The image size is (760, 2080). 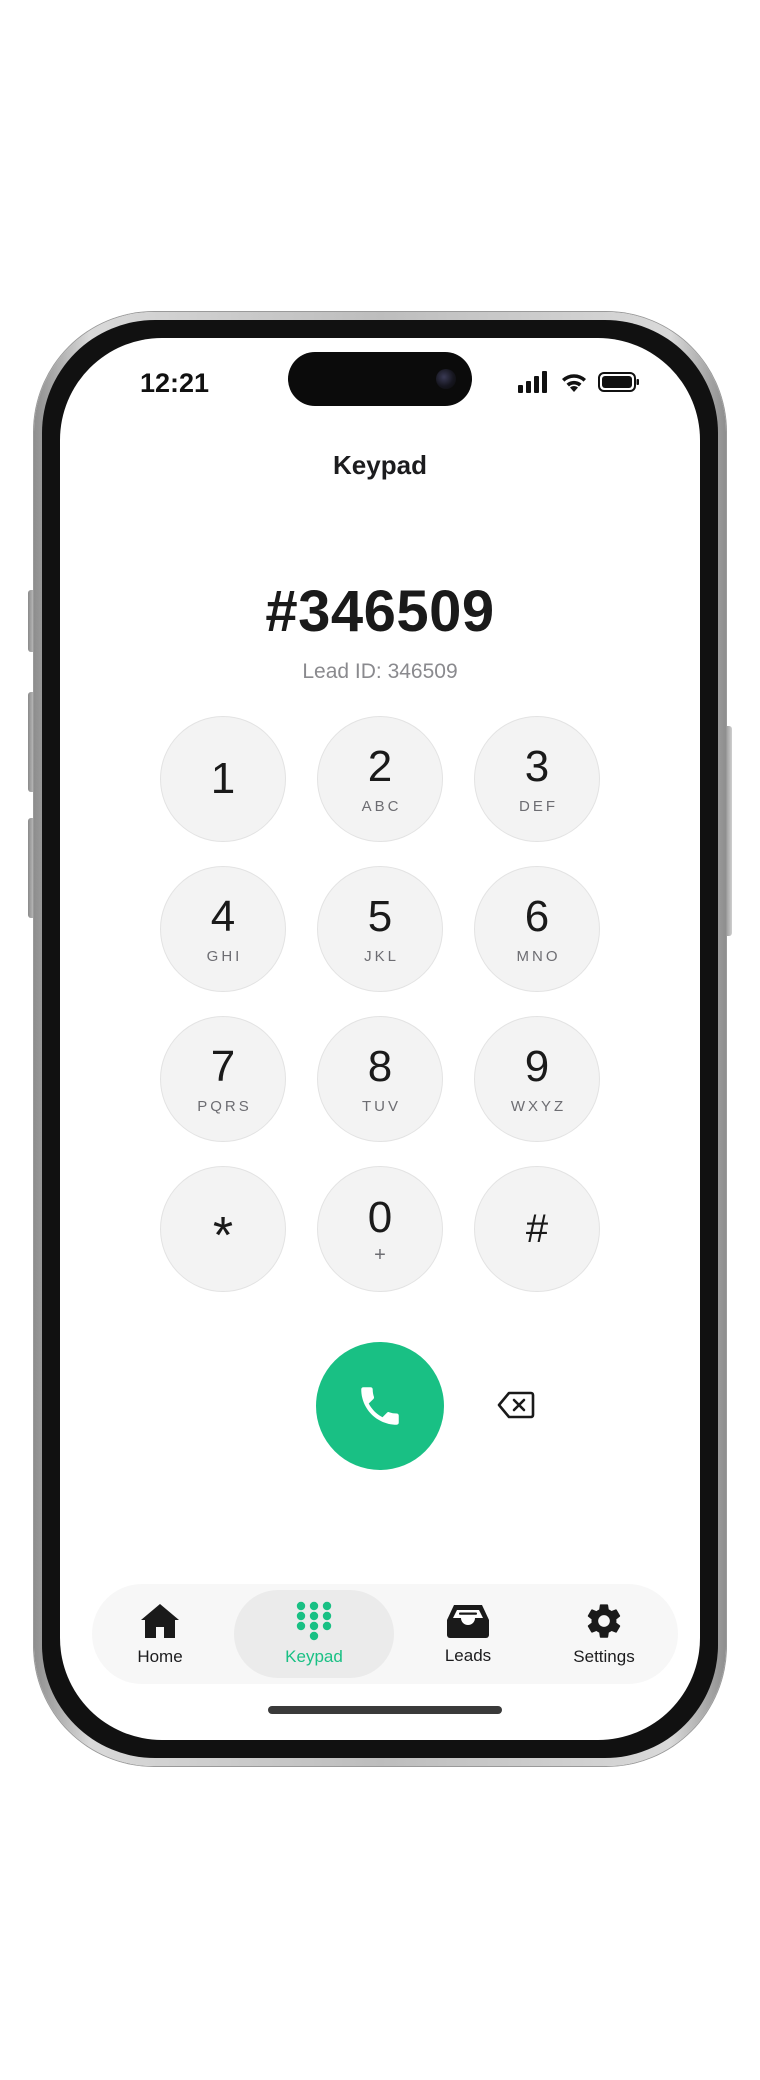 I want to click on key-2: 2 ABC, so click(x=380, y=779).